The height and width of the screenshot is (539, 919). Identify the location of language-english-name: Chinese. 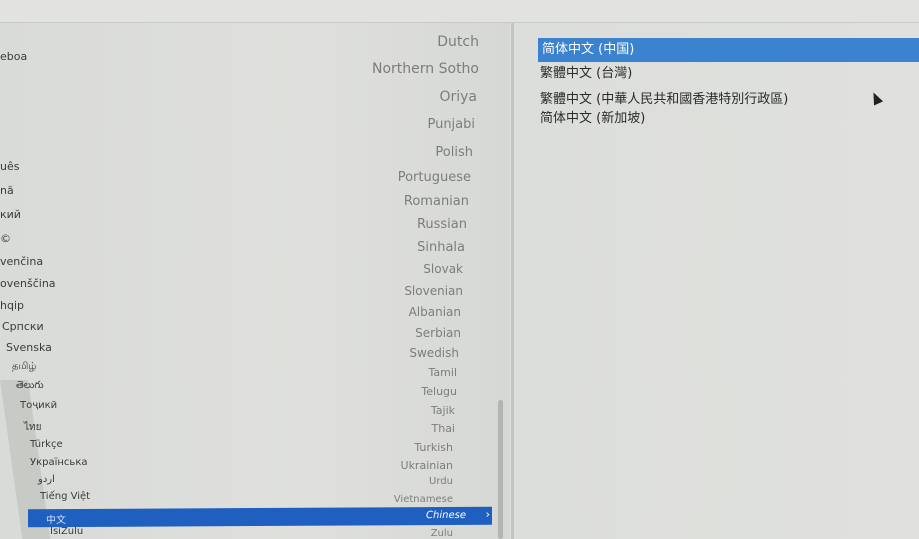
(446, 515).